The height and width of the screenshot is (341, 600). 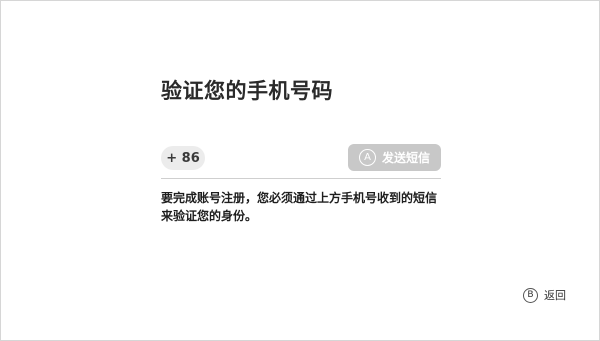 What do you see at coordinates (247, 91) in the screenshot?
I see `page-title: 验证您的手机号码` at bounding box center [247, 91].